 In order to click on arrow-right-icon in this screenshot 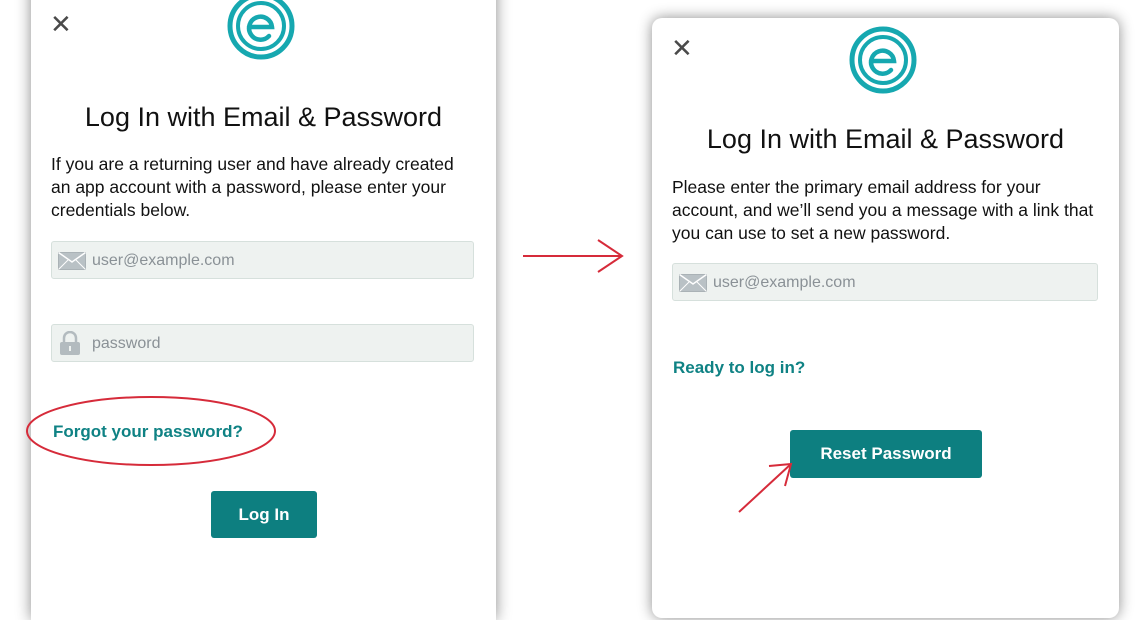, I will do `click(573, 256)`.